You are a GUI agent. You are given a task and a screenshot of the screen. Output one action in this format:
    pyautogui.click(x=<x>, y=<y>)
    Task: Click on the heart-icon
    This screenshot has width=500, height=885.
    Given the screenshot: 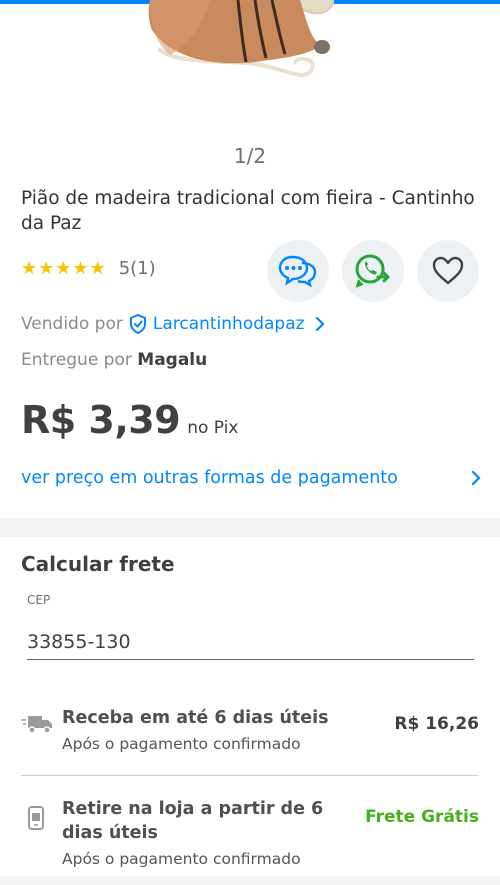 What is the action you would take?
    pyautogui.click(x=448, y=270)
    